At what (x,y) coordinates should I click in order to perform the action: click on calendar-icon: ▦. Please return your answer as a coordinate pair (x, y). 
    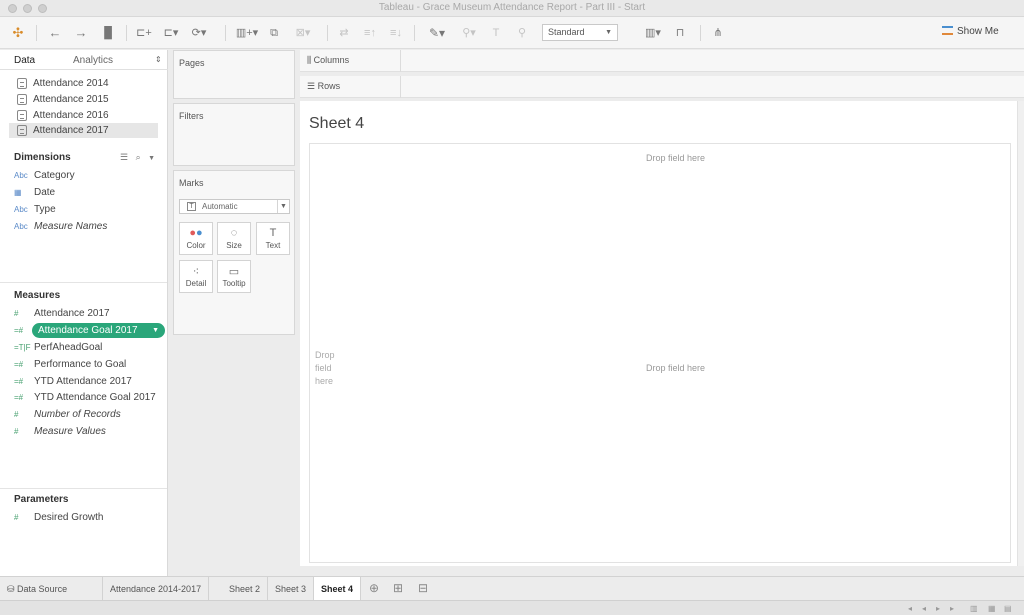
    Looking at the image, I should click on (18, 192).